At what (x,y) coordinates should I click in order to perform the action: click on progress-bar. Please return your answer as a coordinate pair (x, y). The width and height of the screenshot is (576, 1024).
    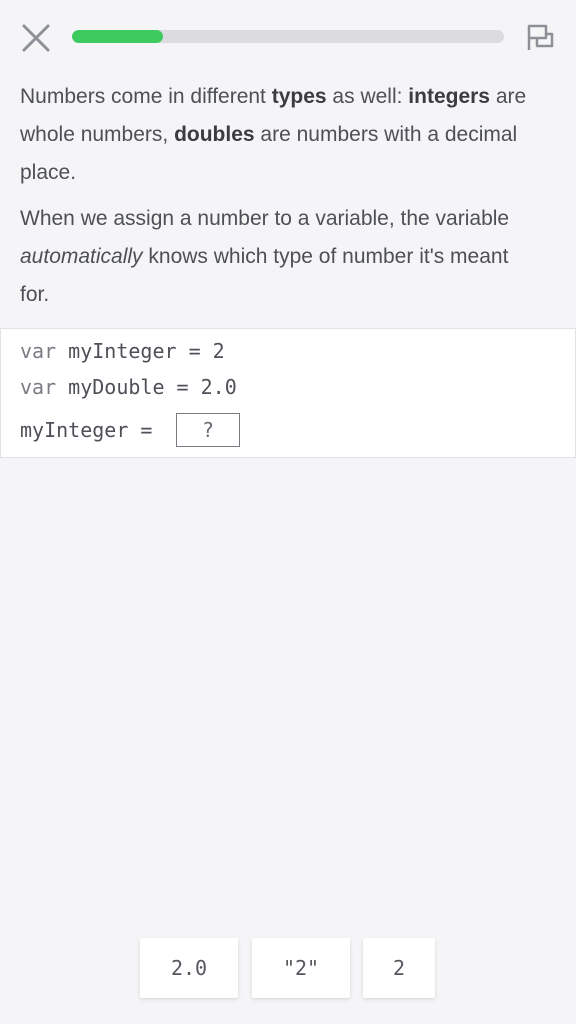
    Looking at the image, I should click on (288, 36).